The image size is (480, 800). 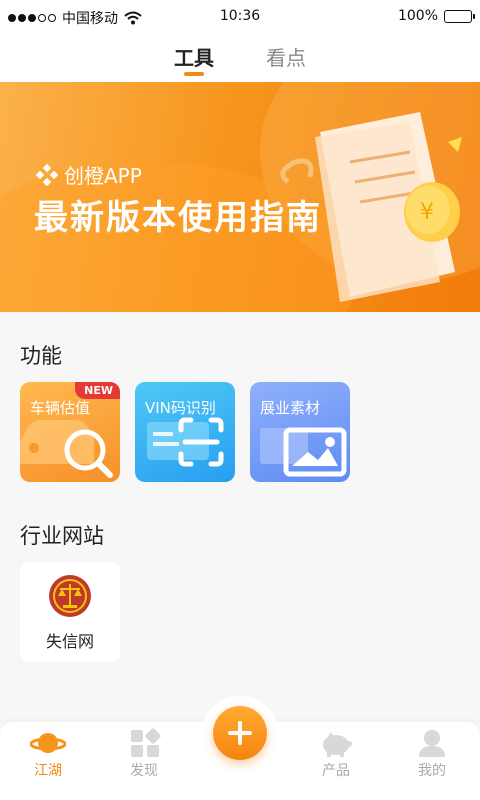 I want to click on plus-icon, so click(x=240, y=733).